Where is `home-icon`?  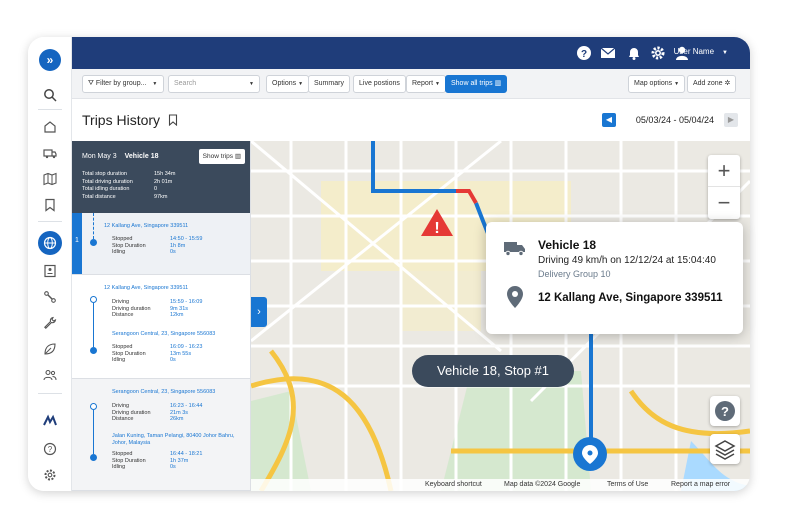 home-icon is located at coordinates (50, 127).